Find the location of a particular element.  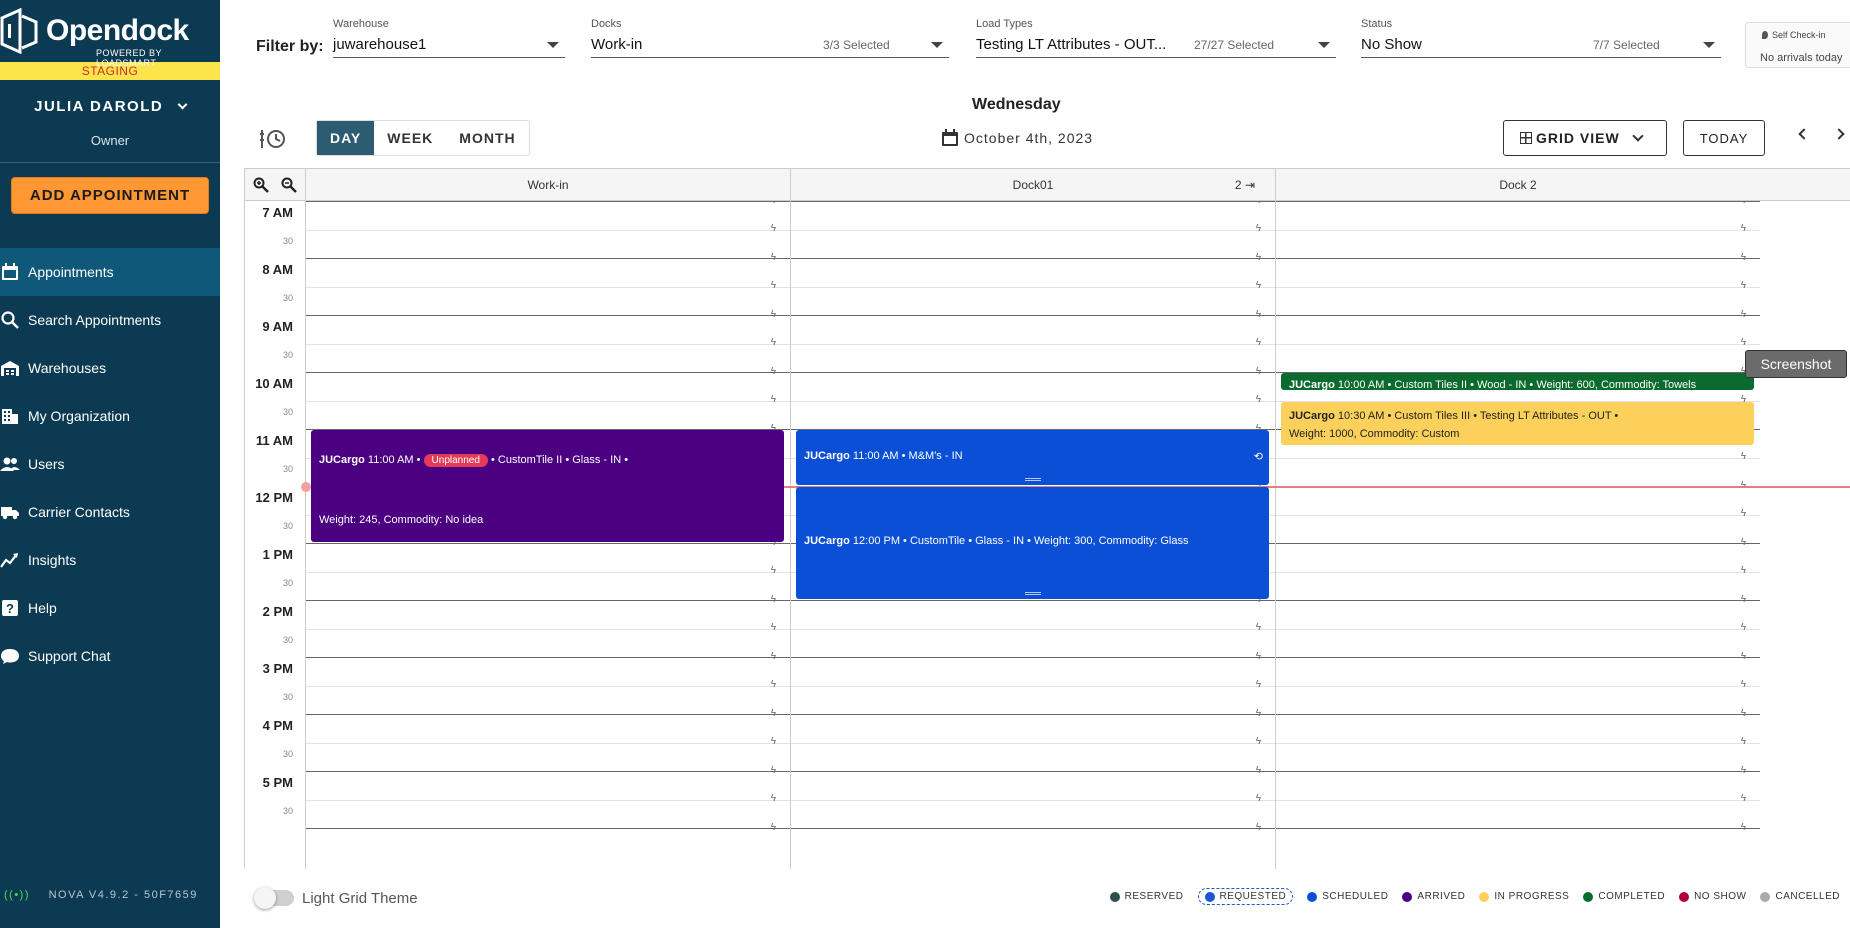

sidebar-item-warehouses: Warehouses is located at coordinates (110, 368).